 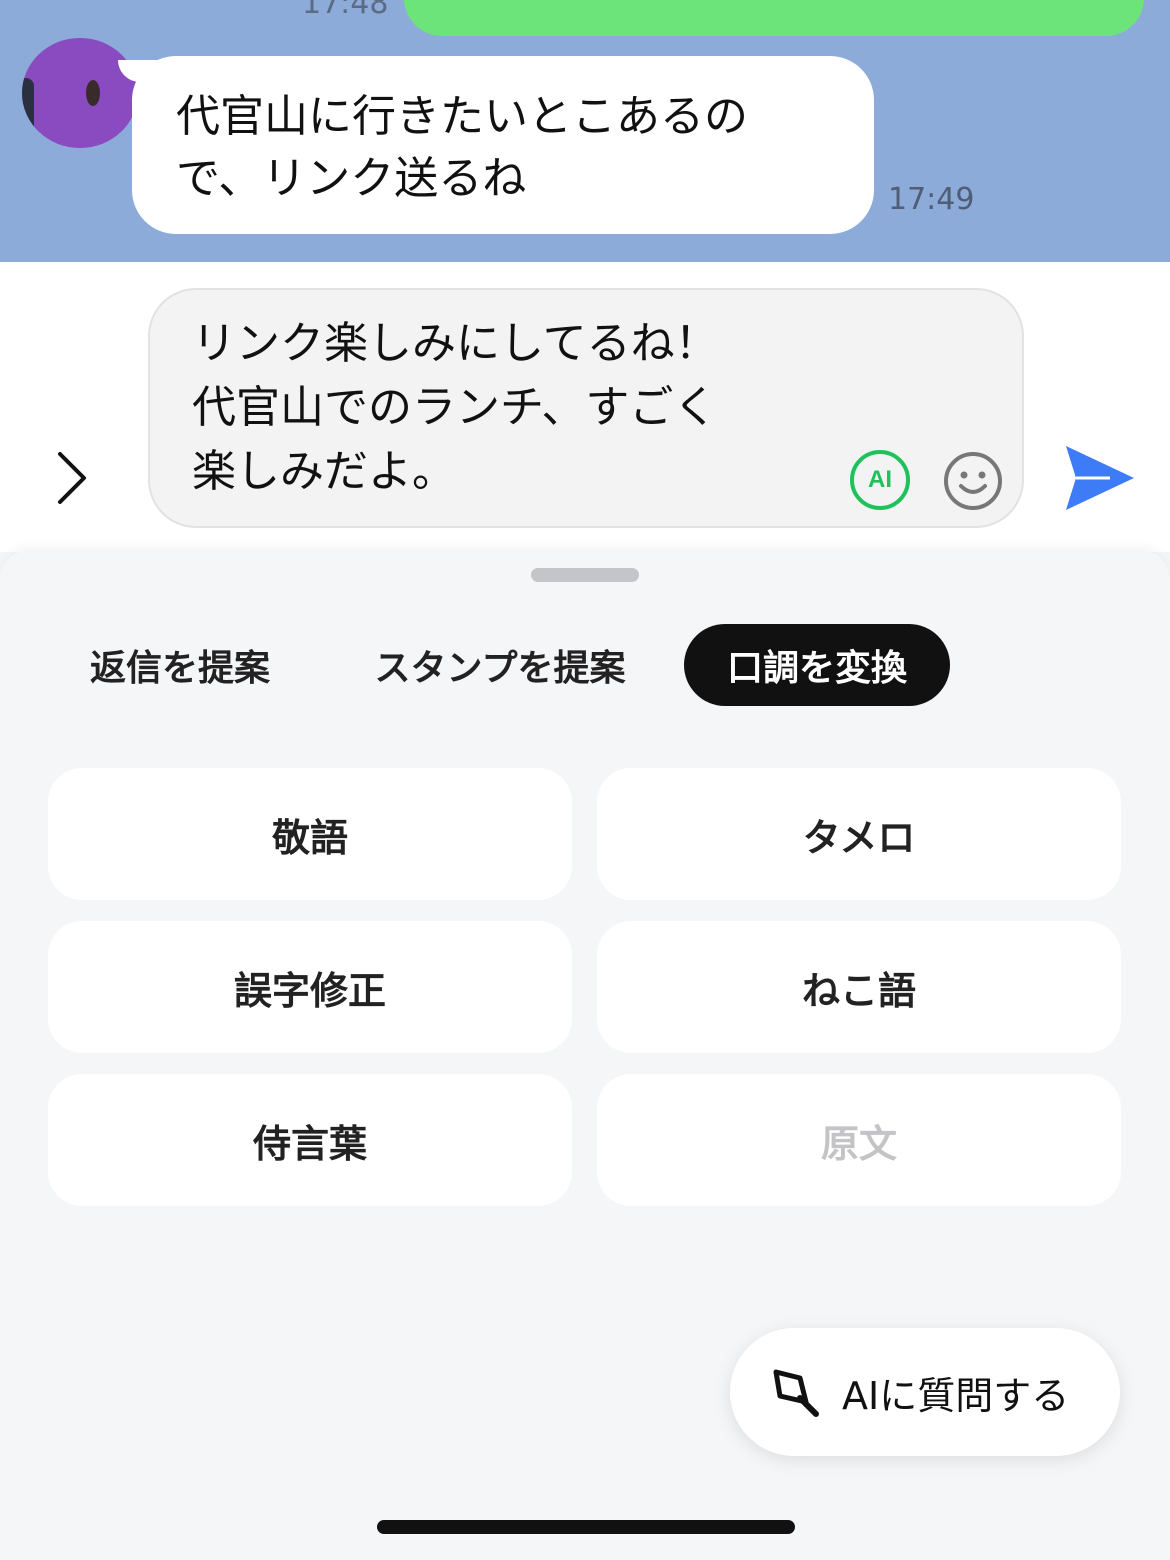 I want to click on chevron-right-icon, so click(x=76, y=478).